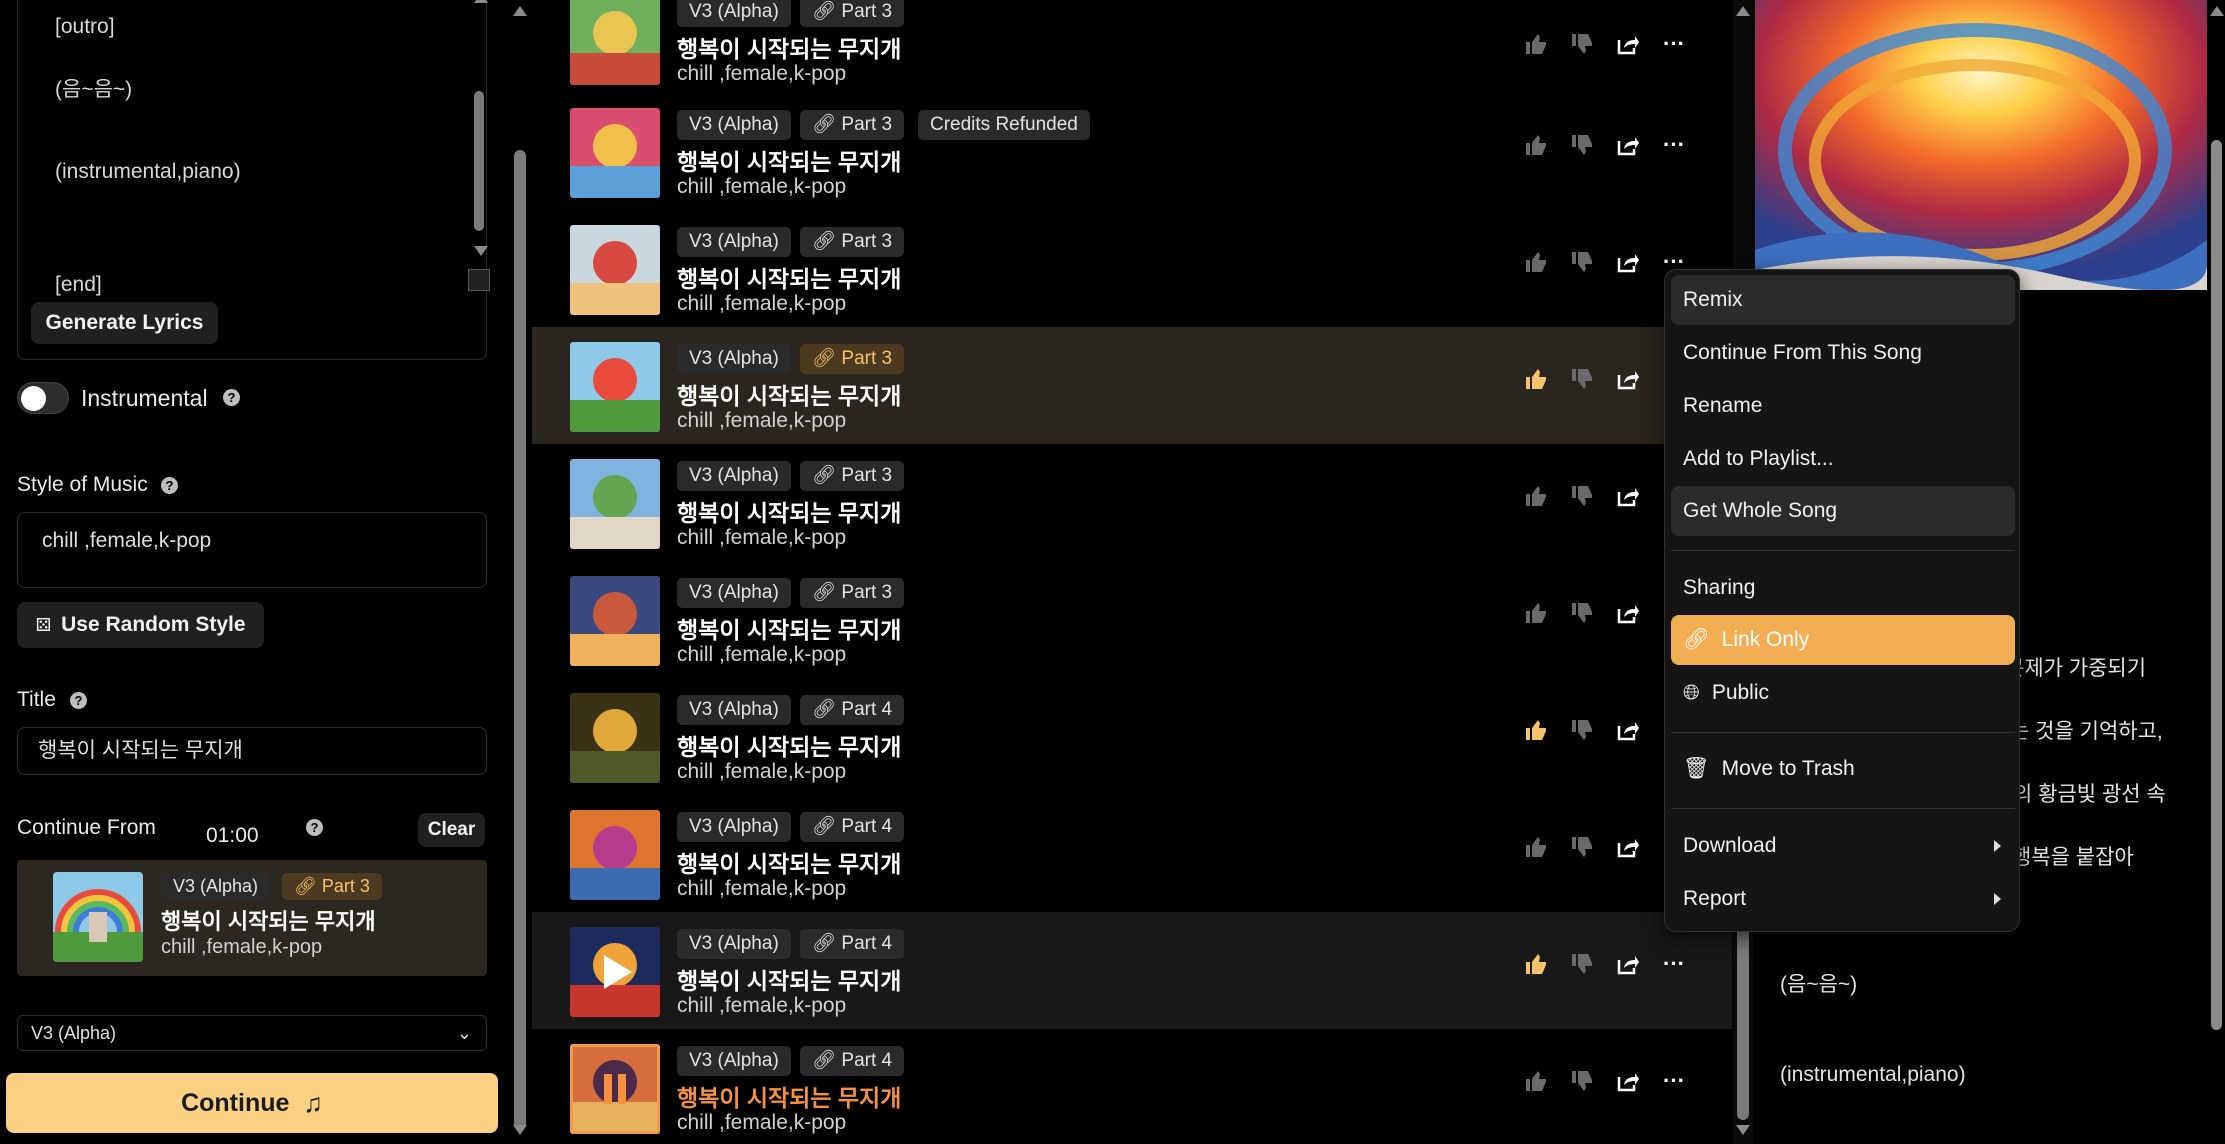  I want to click on left-scrollbar, so click(520, 572).